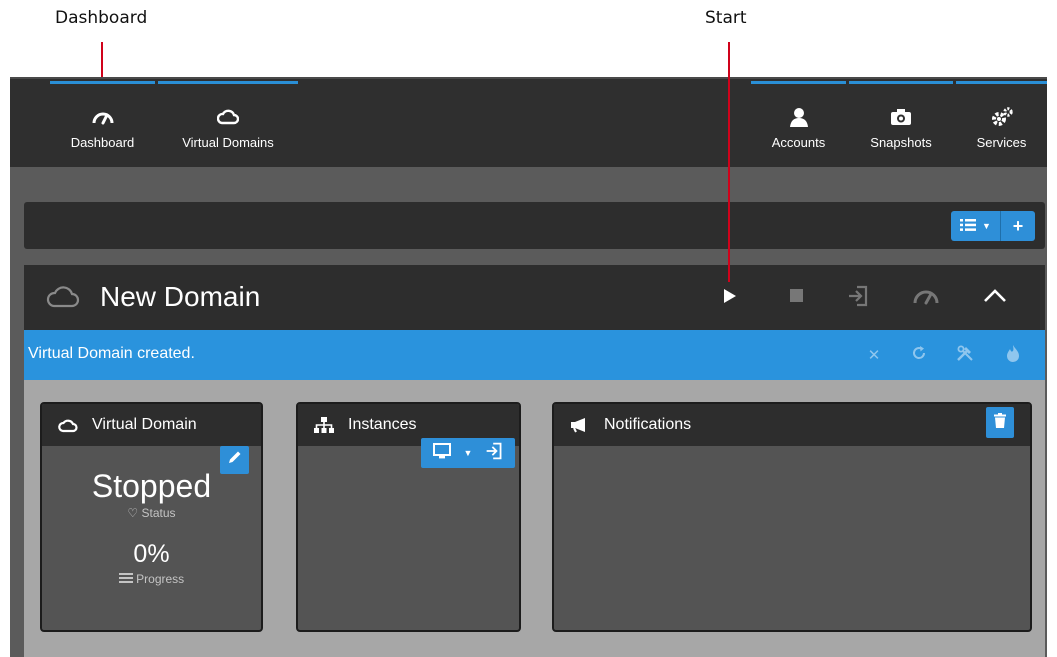 This screenshot has height=657, width=1057. What do you see at coordinates (151, 554) in the screenshot?
I see `progress-value: 0%` at bounding box center [151, 554].